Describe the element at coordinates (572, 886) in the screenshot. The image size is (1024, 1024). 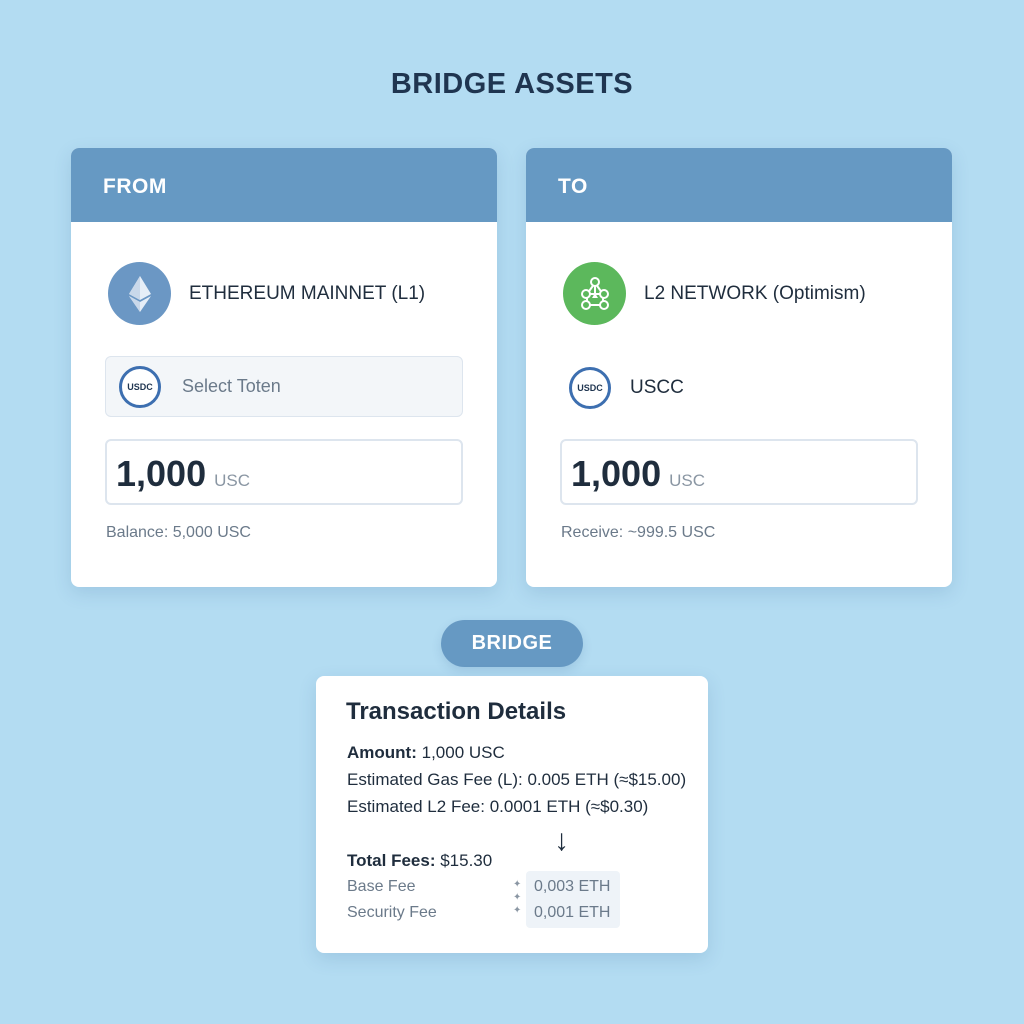
I see `base-fee-value: 0,003 ETH` at that location.